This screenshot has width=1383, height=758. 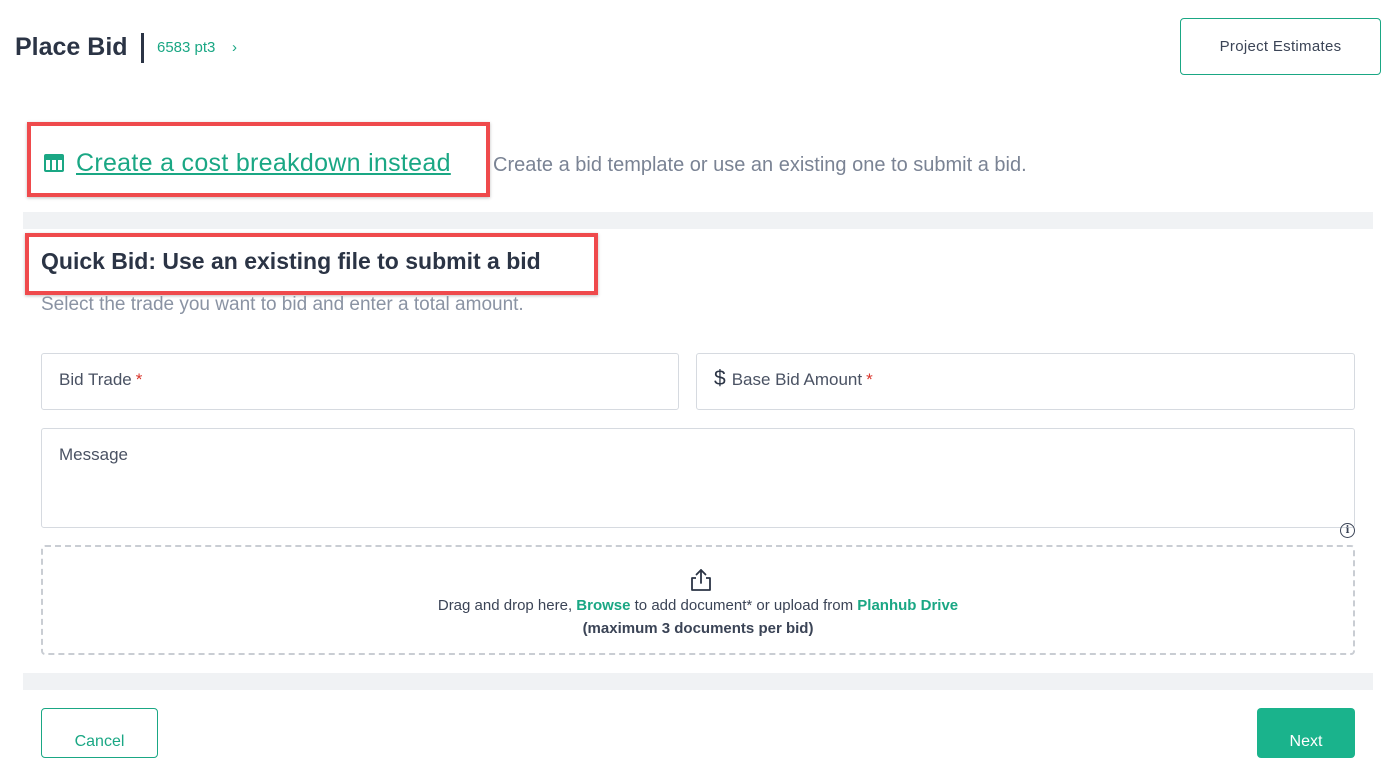 What do you see at coordinates (698, 220) in the screenshot?
I see `section-divider-top` at bounding box center [698, 220].